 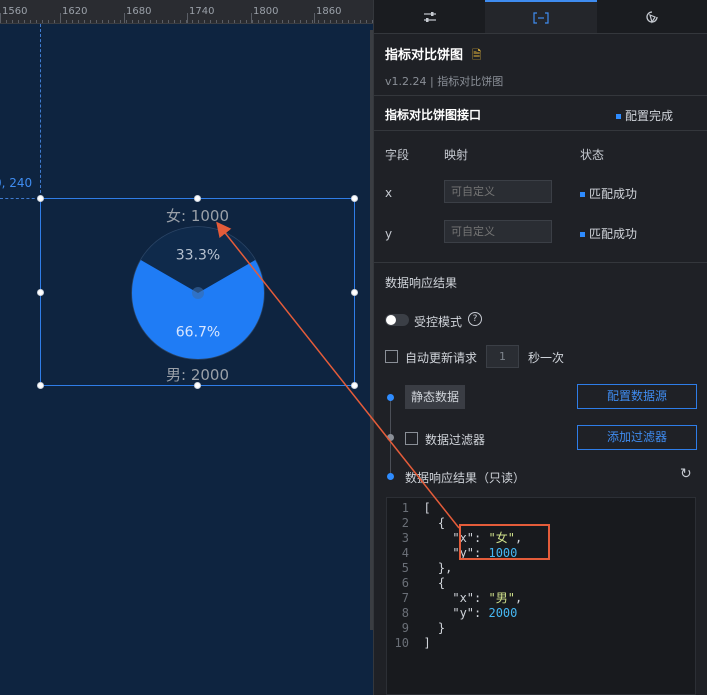 What do you see at coordinates (459, 613) in the screenshot?
I see `code-line: 8 "y": 2000` at bounding box center [459, 613].